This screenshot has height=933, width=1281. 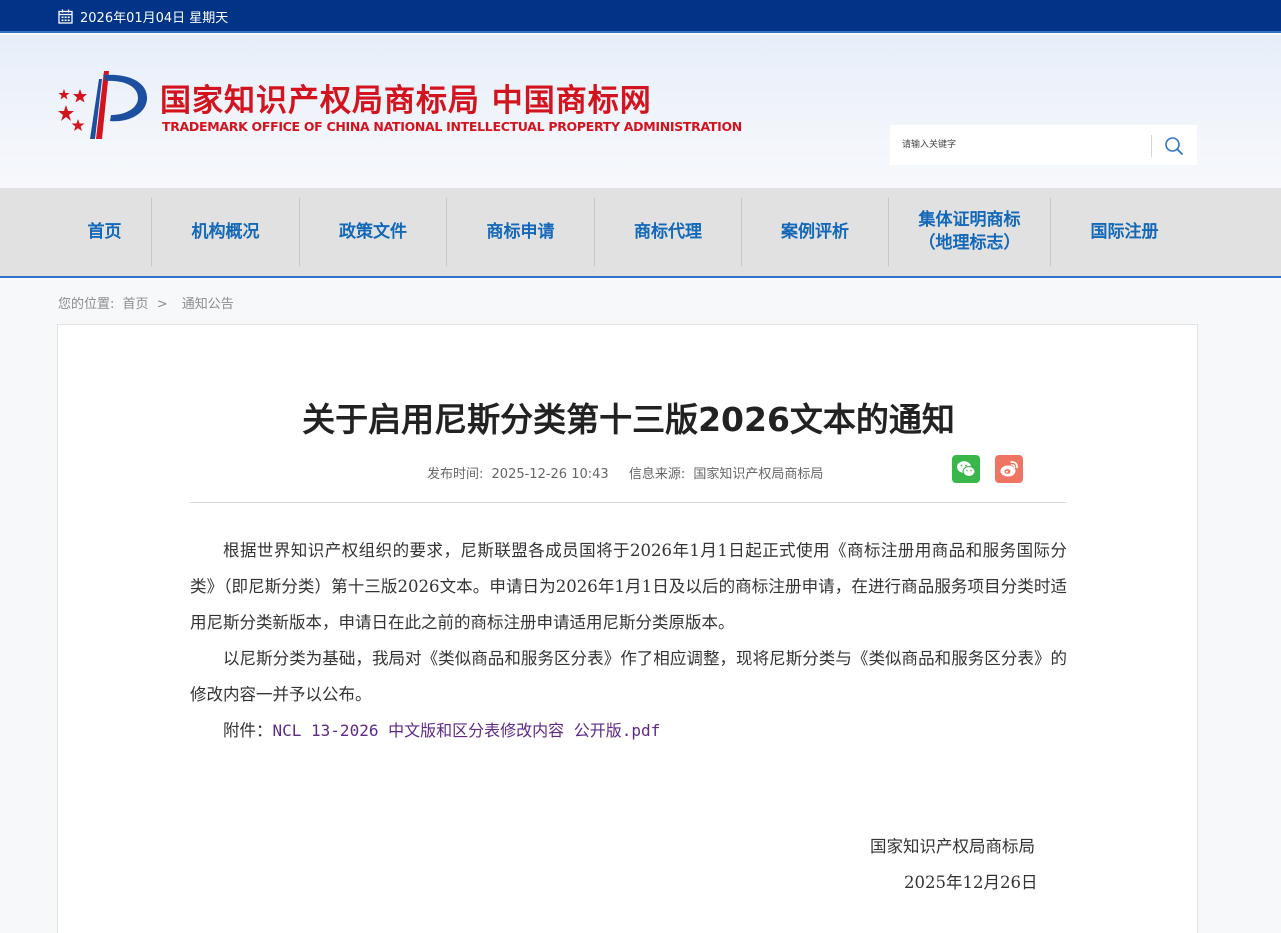 I want to click on publish-label: 发布时间:, so click(x=455, y=474).